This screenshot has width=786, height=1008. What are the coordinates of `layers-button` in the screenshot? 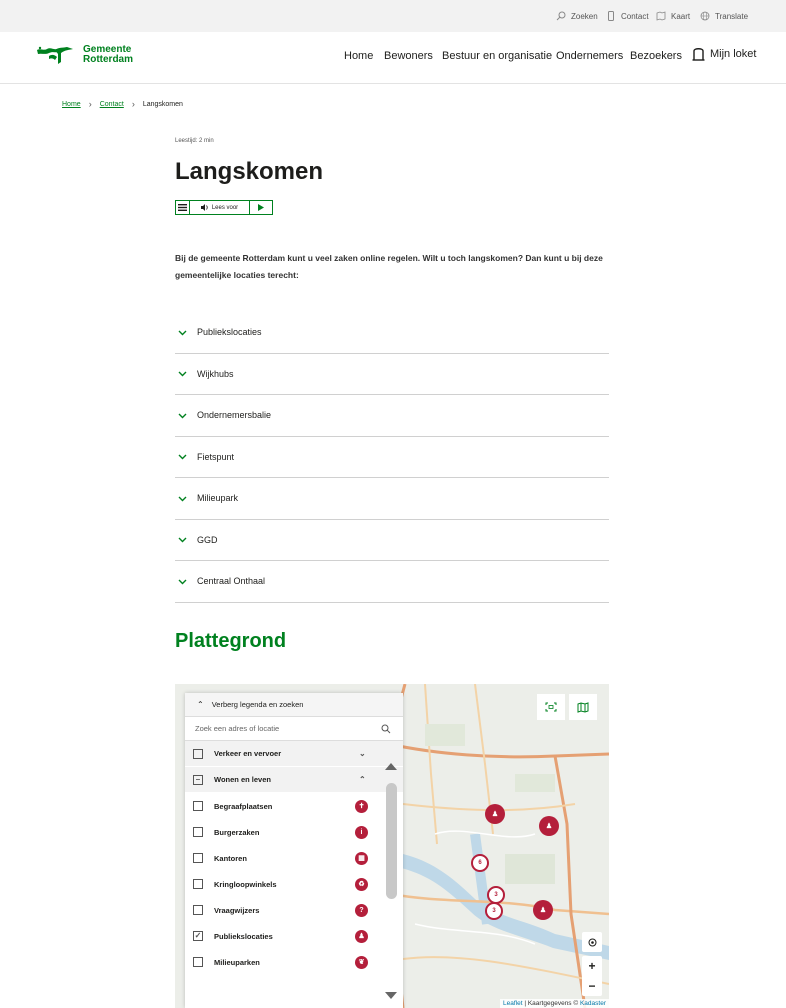 It's located at (583, 707).